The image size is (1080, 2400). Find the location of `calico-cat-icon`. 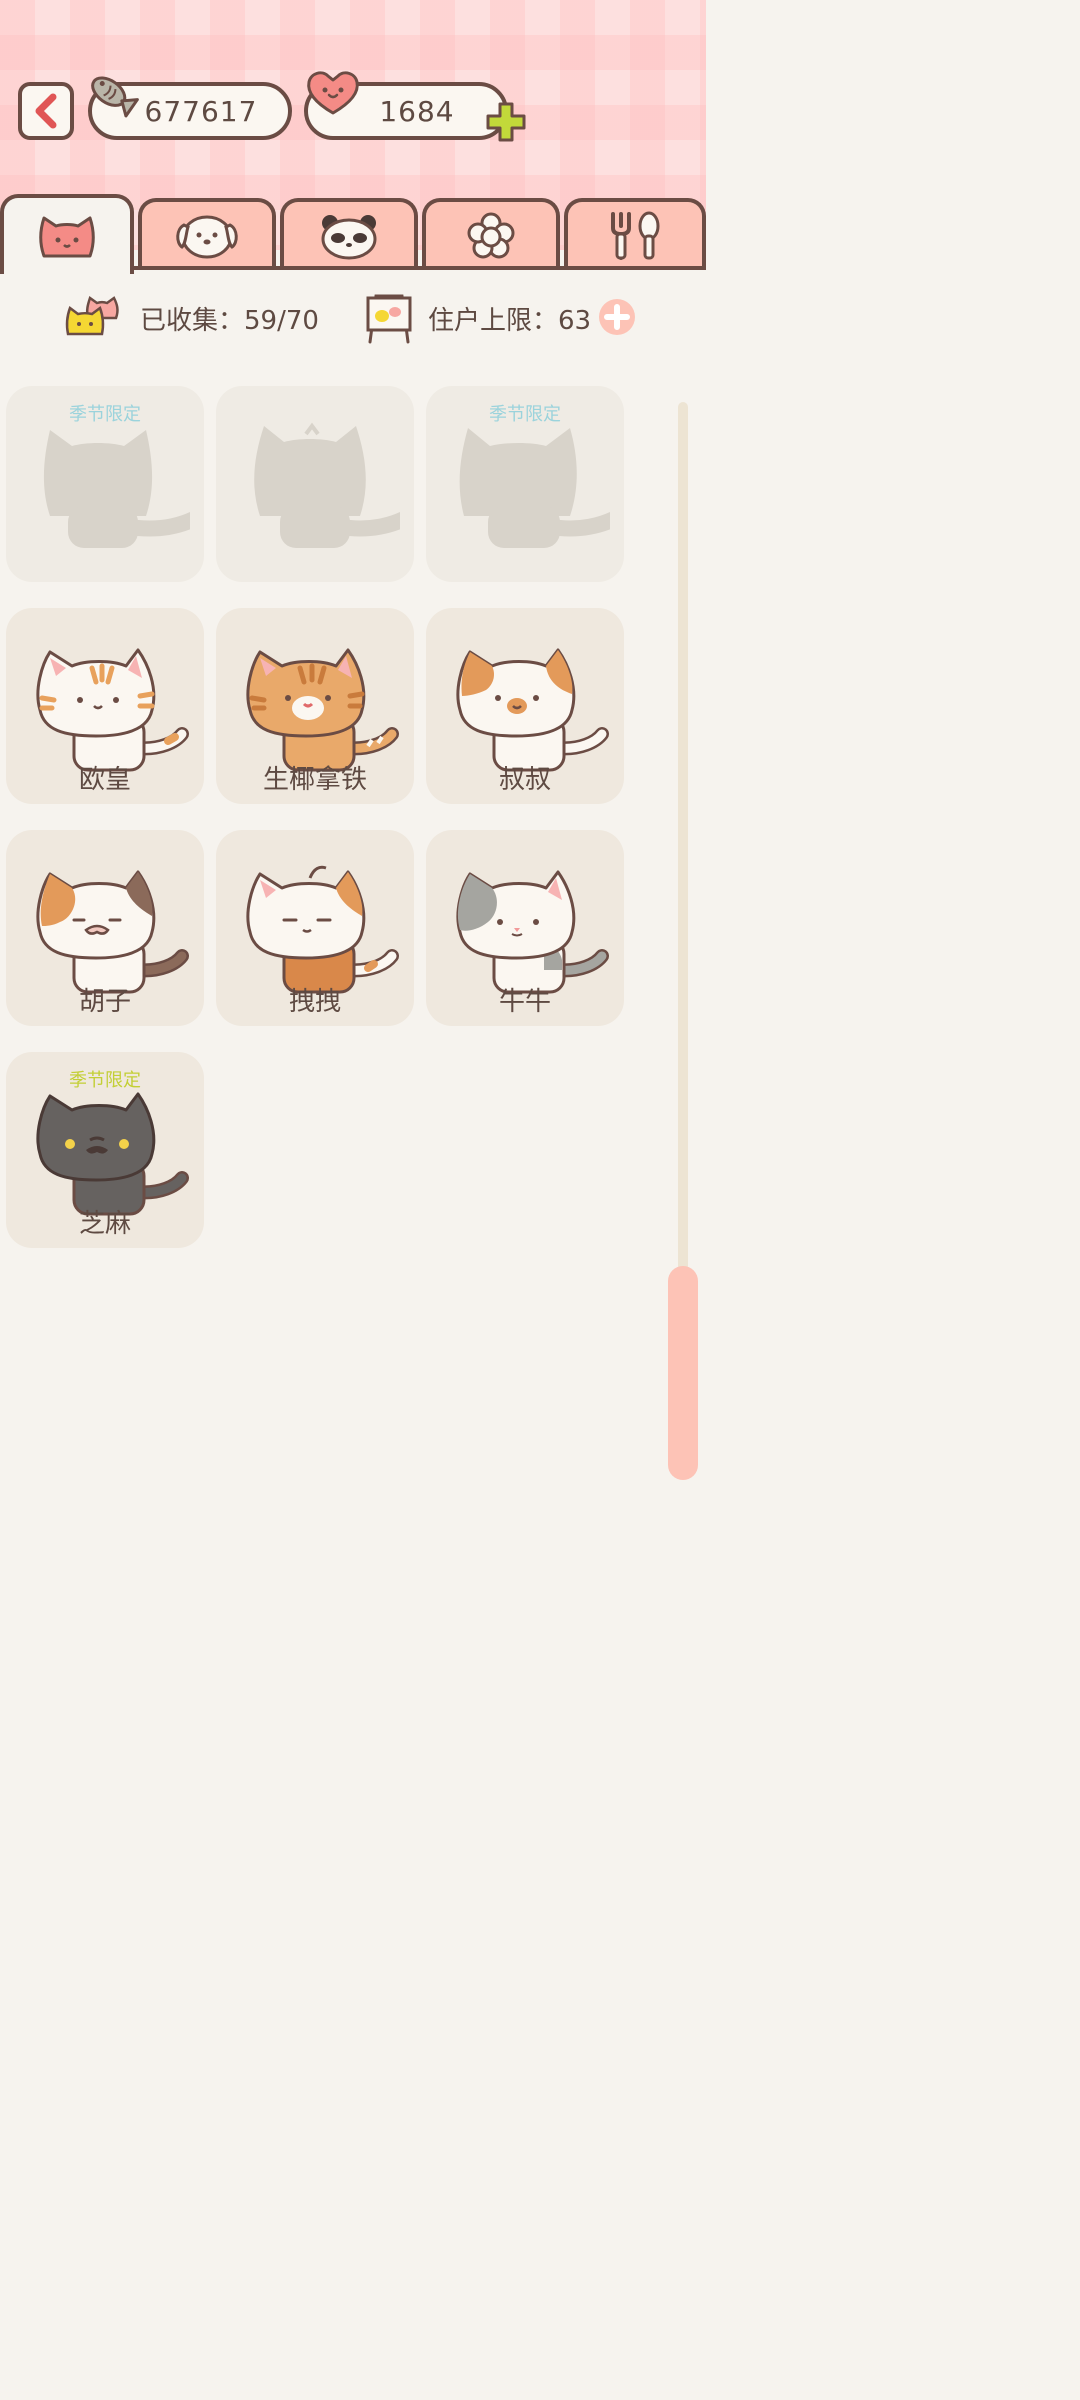

calico-cat-icon is located at coordinates (532, 710).